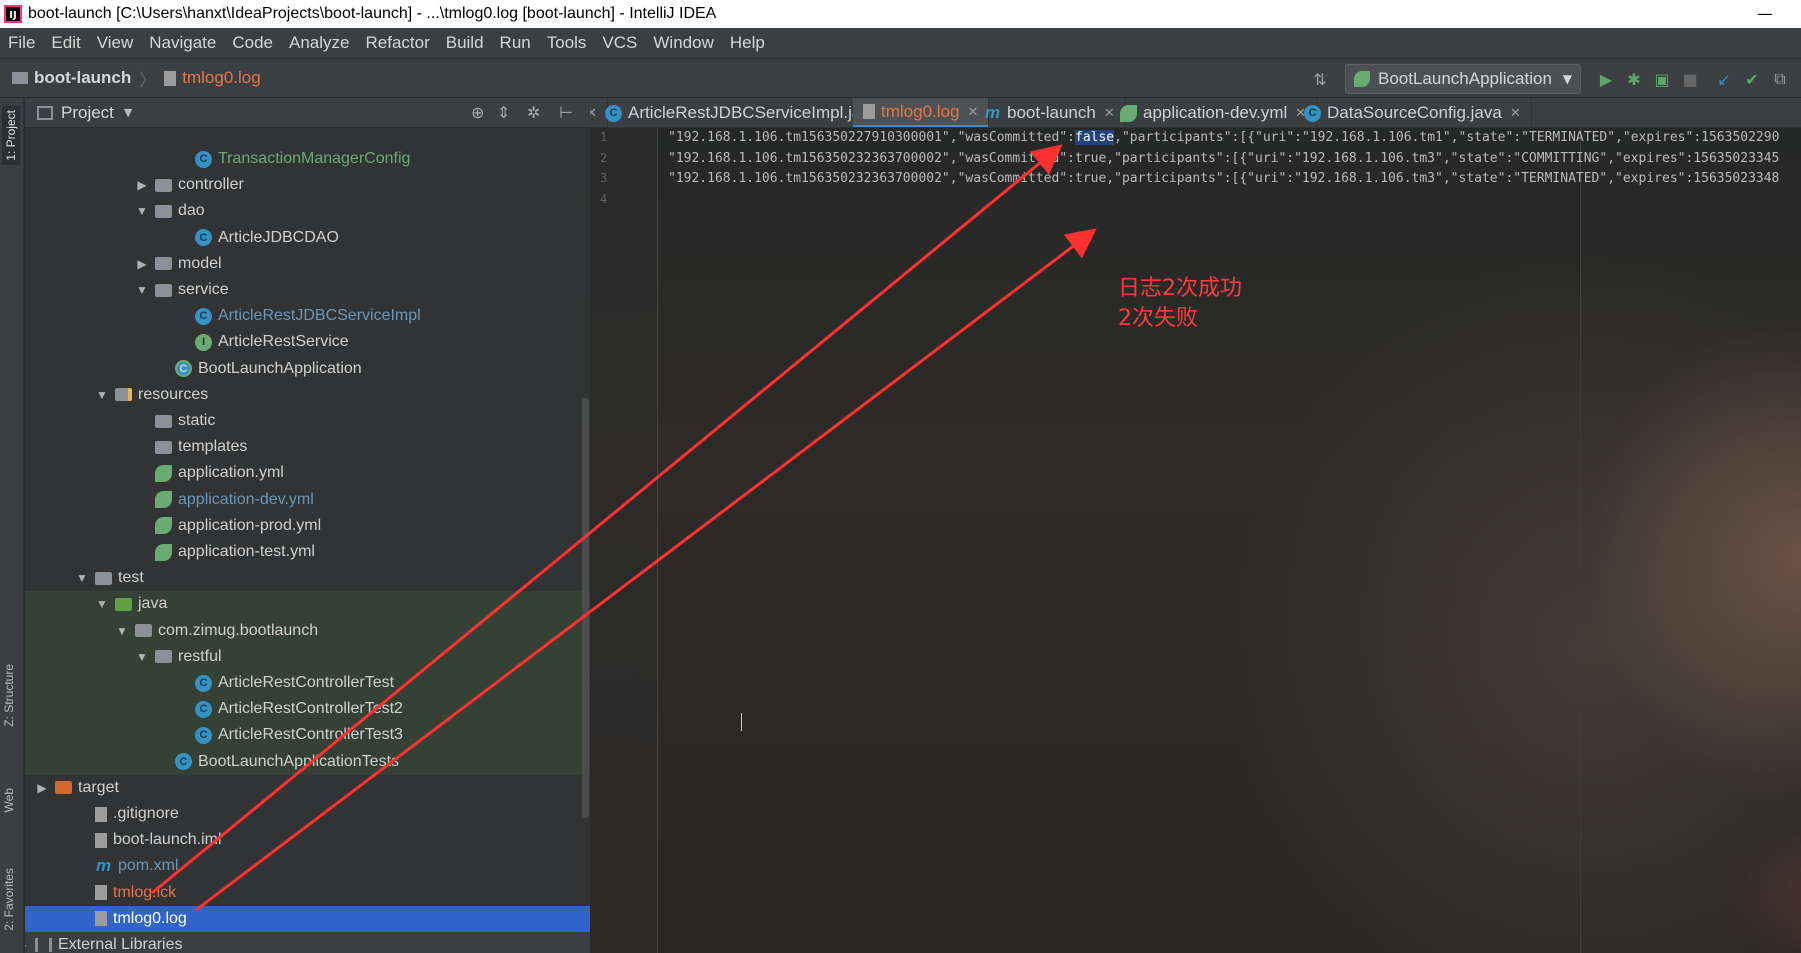  I want to click on tree-item: ▶ model, so click(178, 264).